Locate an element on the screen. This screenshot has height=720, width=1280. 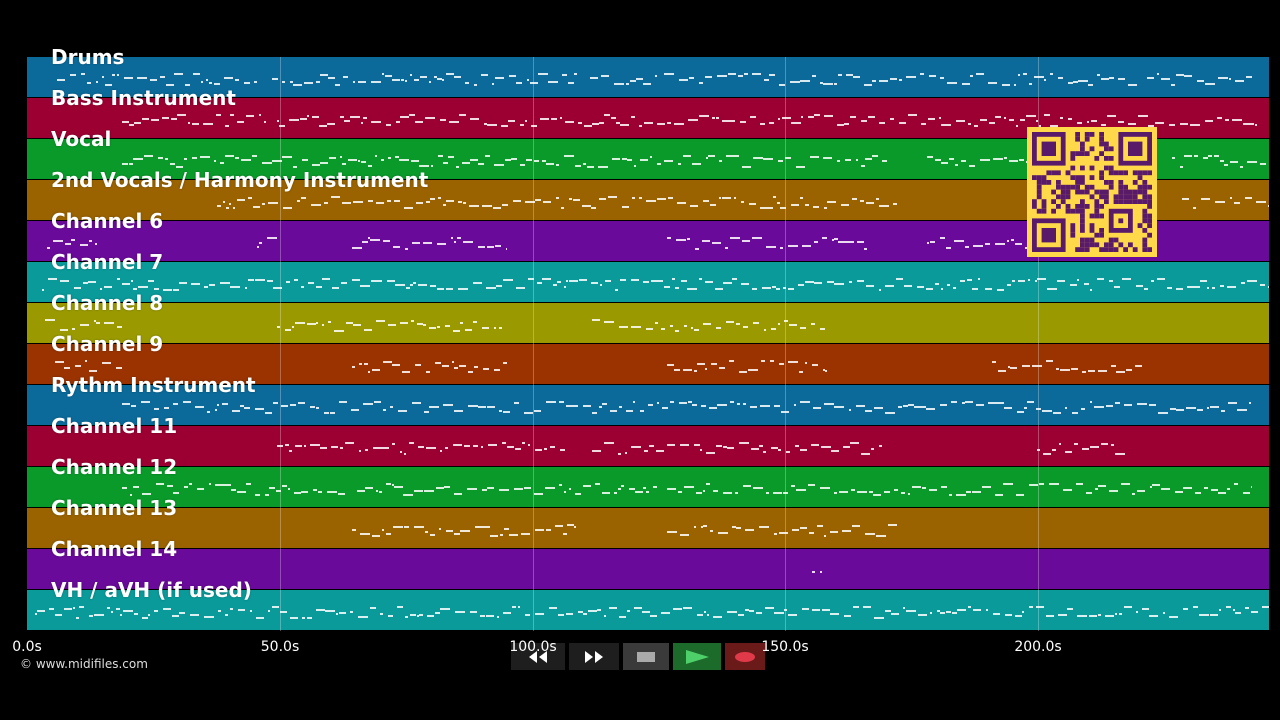
play-button is located at coordinates (699, 656).